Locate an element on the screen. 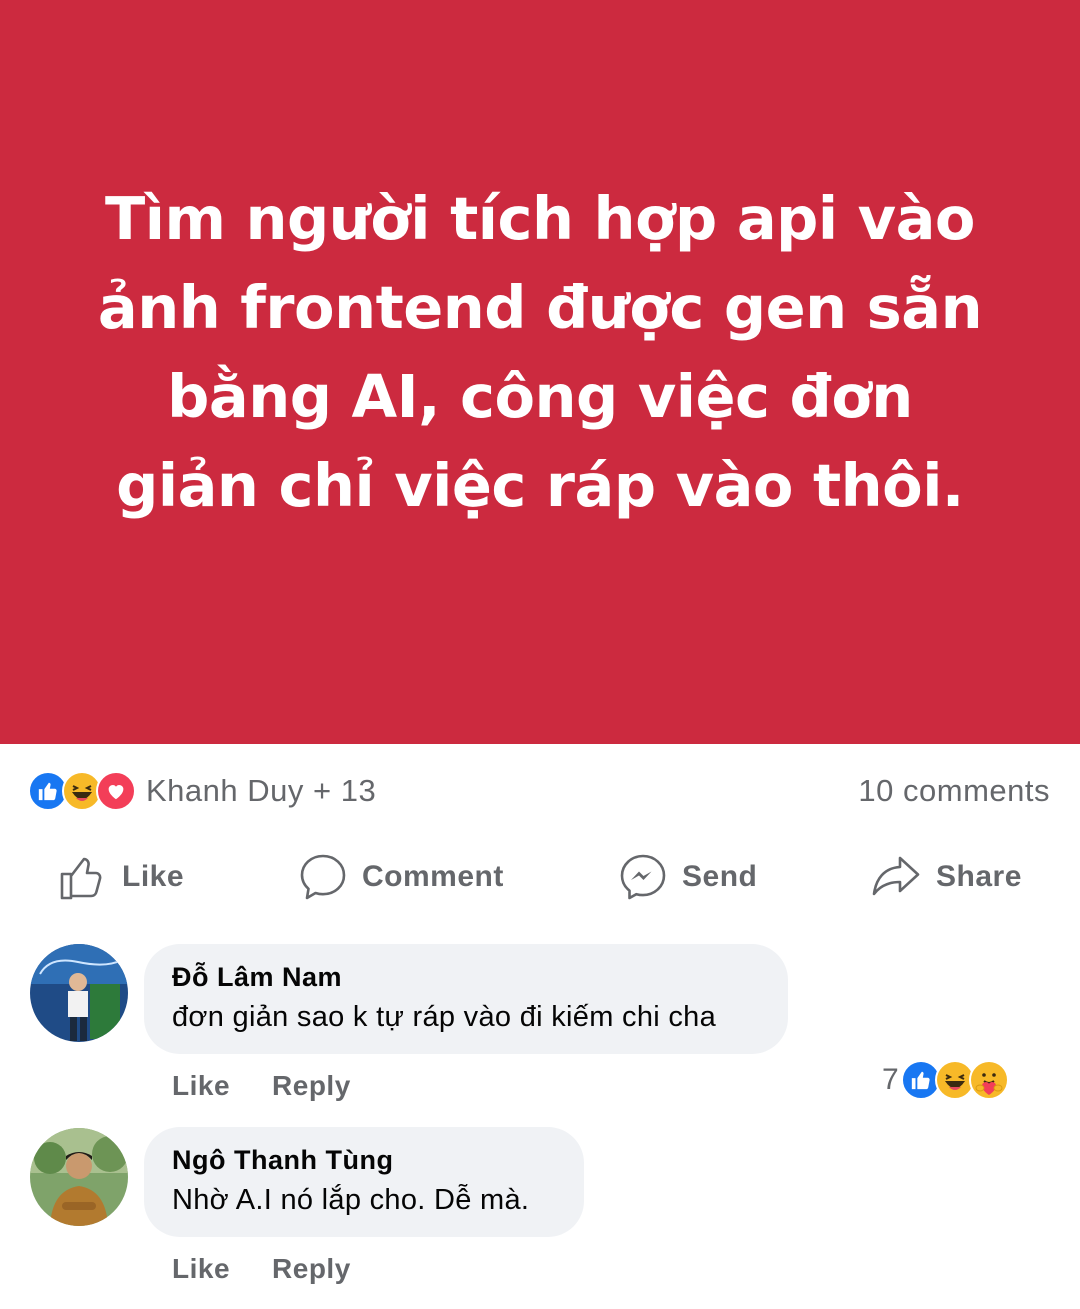 The height and width of the screenshot is (1309, 1080). reactions-summary: Khanh Duy + 13 10 comments is located at coordinates (539, 791).